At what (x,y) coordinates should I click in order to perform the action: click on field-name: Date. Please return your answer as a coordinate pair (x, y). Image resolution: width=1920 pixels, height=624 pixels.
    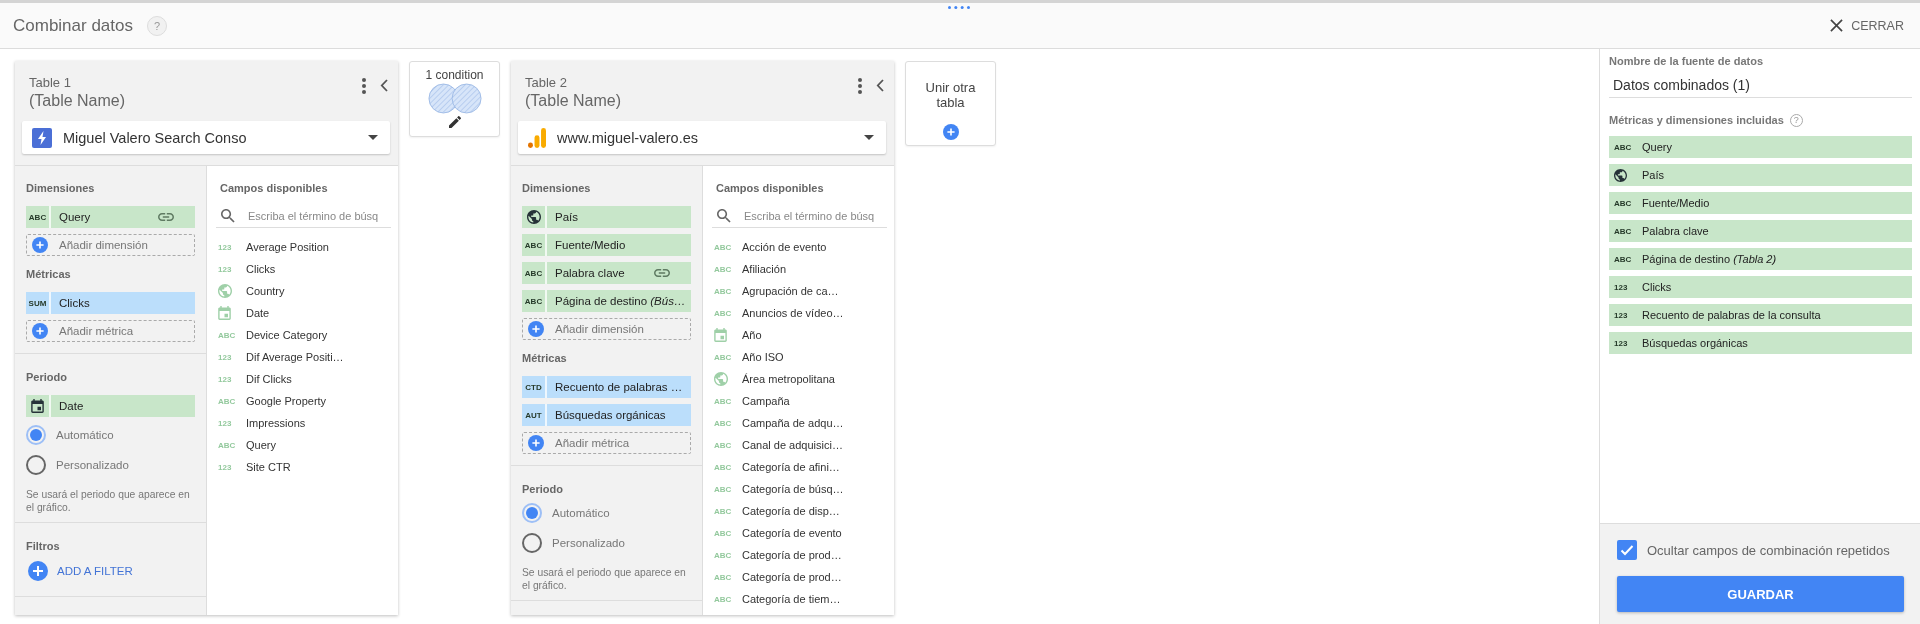
    Looking at the image, I should click on (258, 313).